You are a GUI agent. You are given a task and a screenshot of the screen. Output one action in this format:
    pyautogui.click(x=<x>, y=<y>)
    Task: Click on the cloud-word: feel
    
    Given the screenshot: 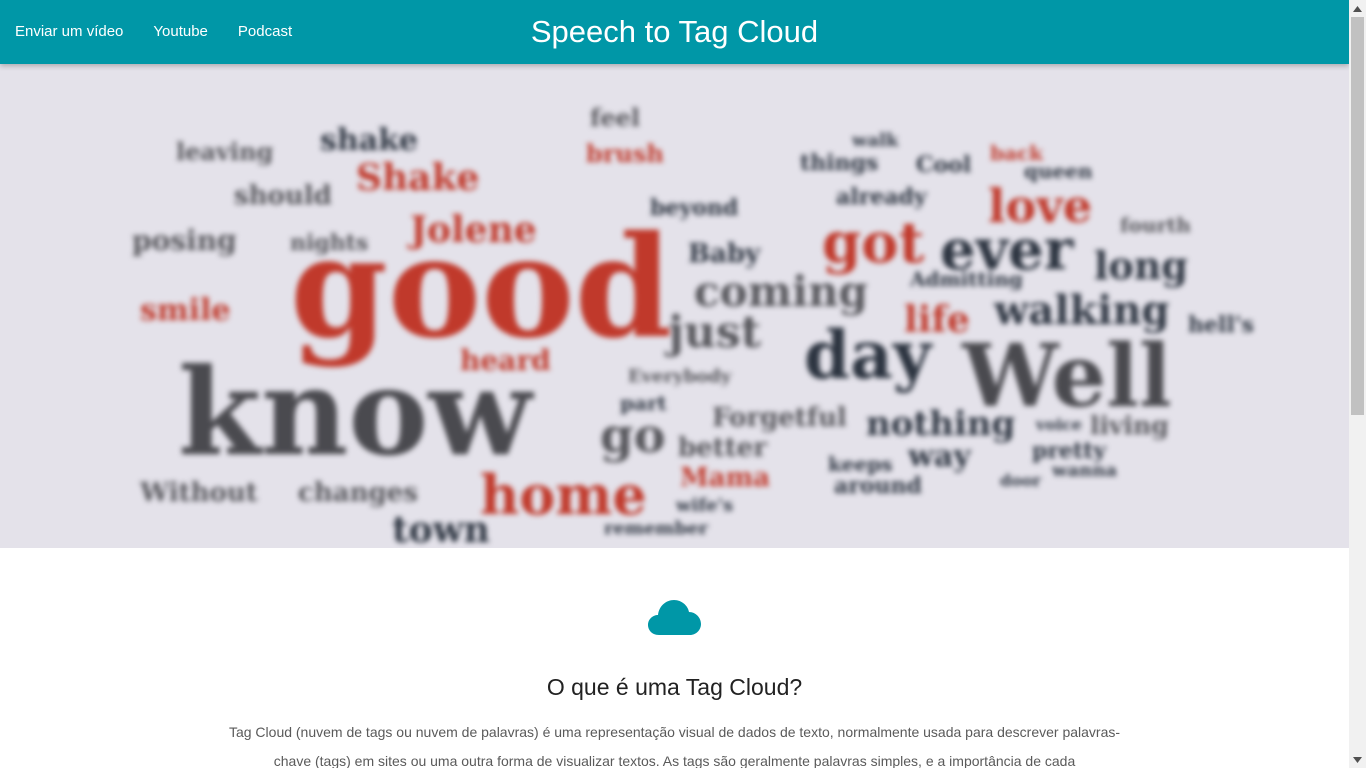 What is the action you would take?
    pyautogui.click(x=615, y=117)
    